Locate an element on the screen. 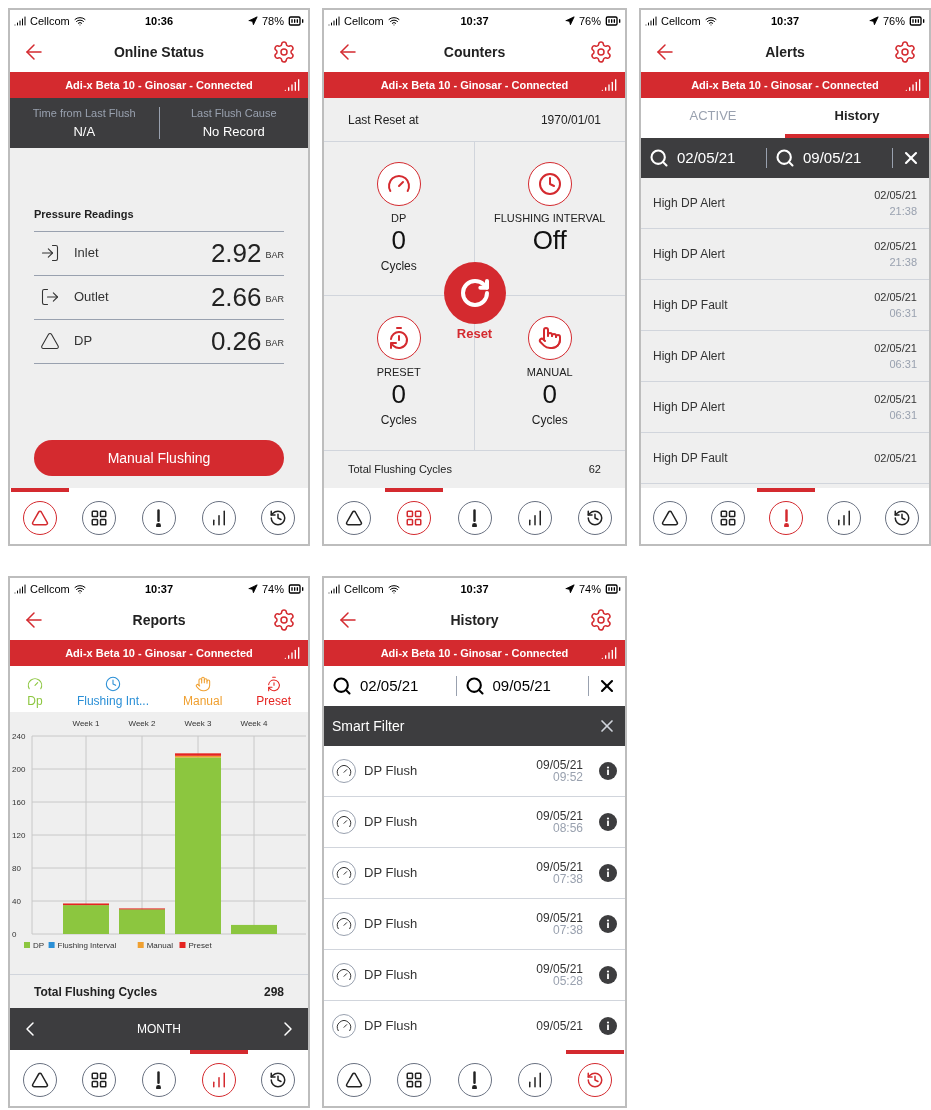  alert-date: 02/05/21 is located at coordinates (895, 246).